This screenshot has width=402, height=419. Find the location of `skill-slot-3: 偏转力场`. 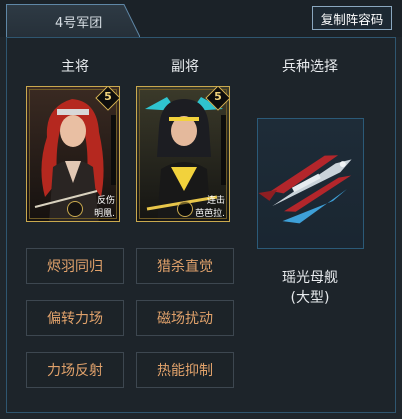

skill-slot-3: 偏转力场 is located at coordinates (75, 318).